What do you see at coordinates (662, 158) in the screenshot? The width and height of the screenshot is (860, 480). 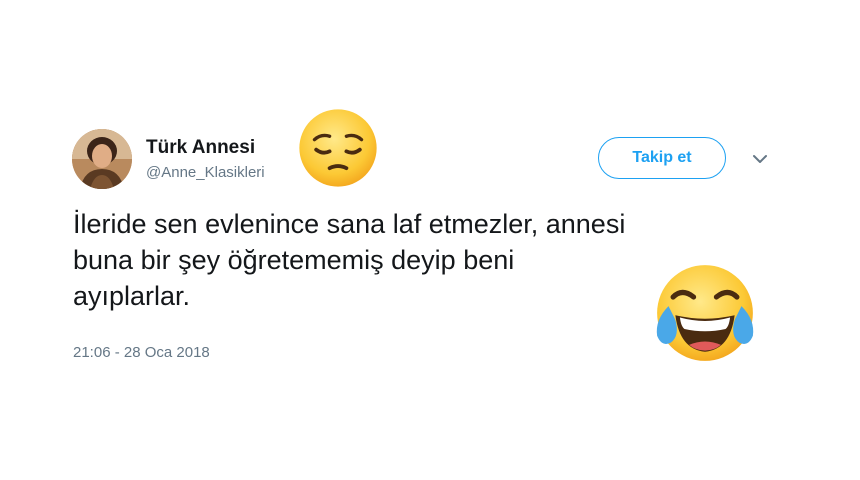 I see `follow-button: Takip et` at bounding box center [662, 158].